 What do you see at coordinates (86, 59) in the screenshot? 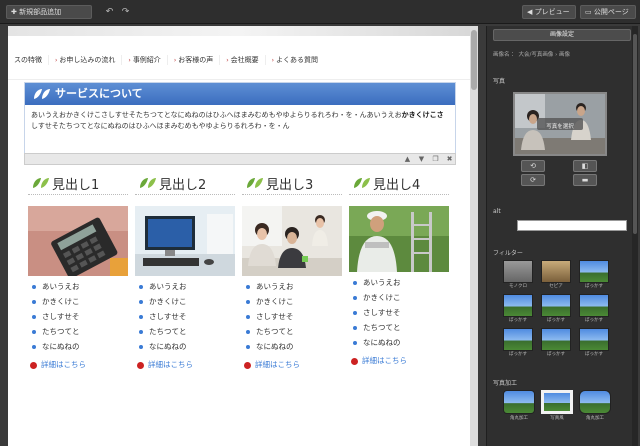
I see `nav-item-flow: › お申し込みの流れ` at bounding box center [86, 59].